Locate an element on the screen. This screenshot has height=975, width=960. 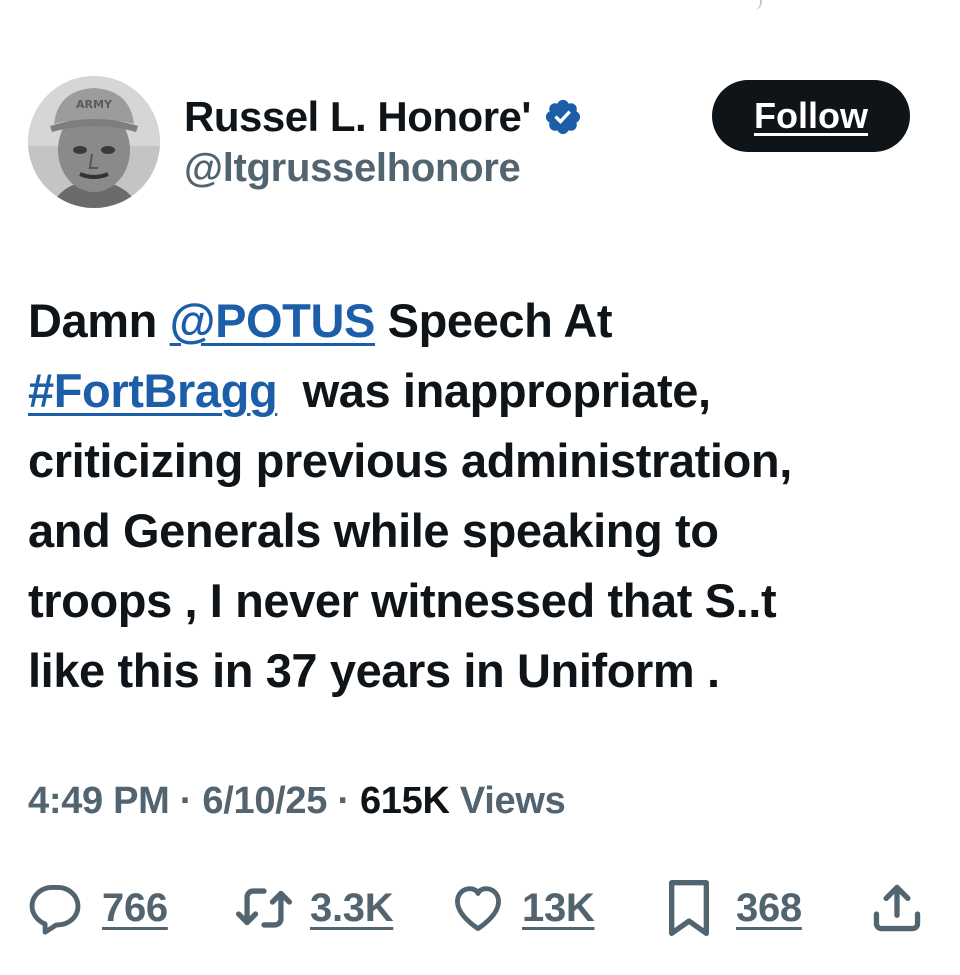
avatar: ARMY is located at coordinates (94, 142).